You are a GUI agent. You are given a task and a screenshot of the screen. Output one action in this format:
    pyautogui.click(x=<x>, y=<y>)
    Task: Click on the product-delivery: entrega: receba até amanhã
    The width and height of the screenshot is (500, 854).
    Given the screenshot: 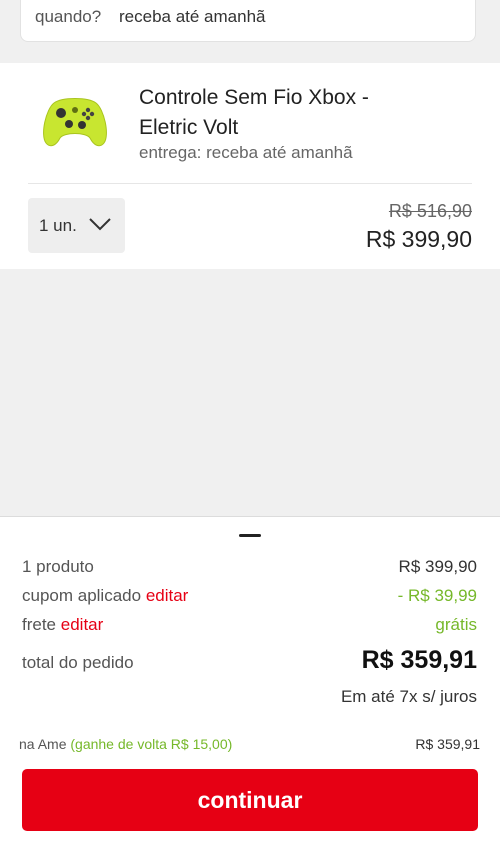 What is the action you would take?
    pyautogui.click(x=246, y=152)
    